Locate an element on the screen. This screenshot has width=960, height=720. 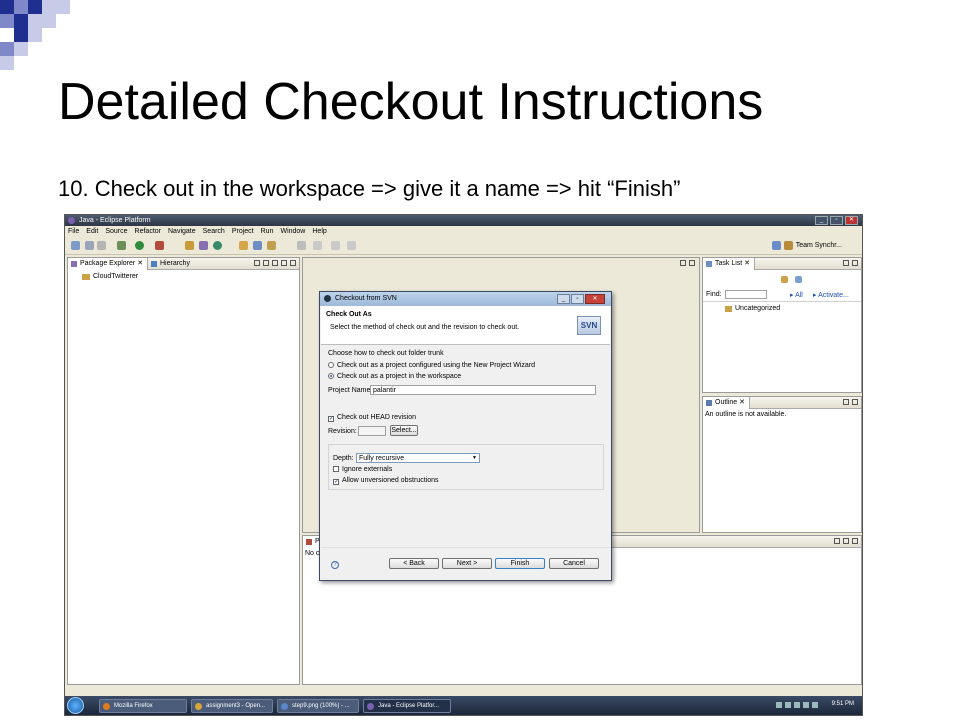
outline-minimize-icon is located at coordinates (846, 402).